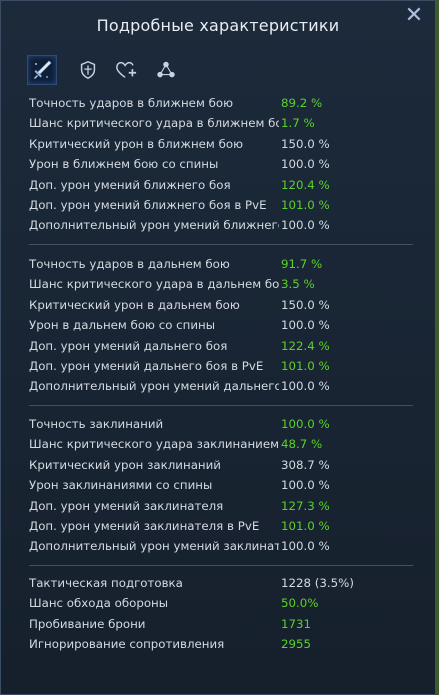 Image resolution: width=439 pixels, height=695 pixels. I want to click on close-button: ✕, so click(414, 16).